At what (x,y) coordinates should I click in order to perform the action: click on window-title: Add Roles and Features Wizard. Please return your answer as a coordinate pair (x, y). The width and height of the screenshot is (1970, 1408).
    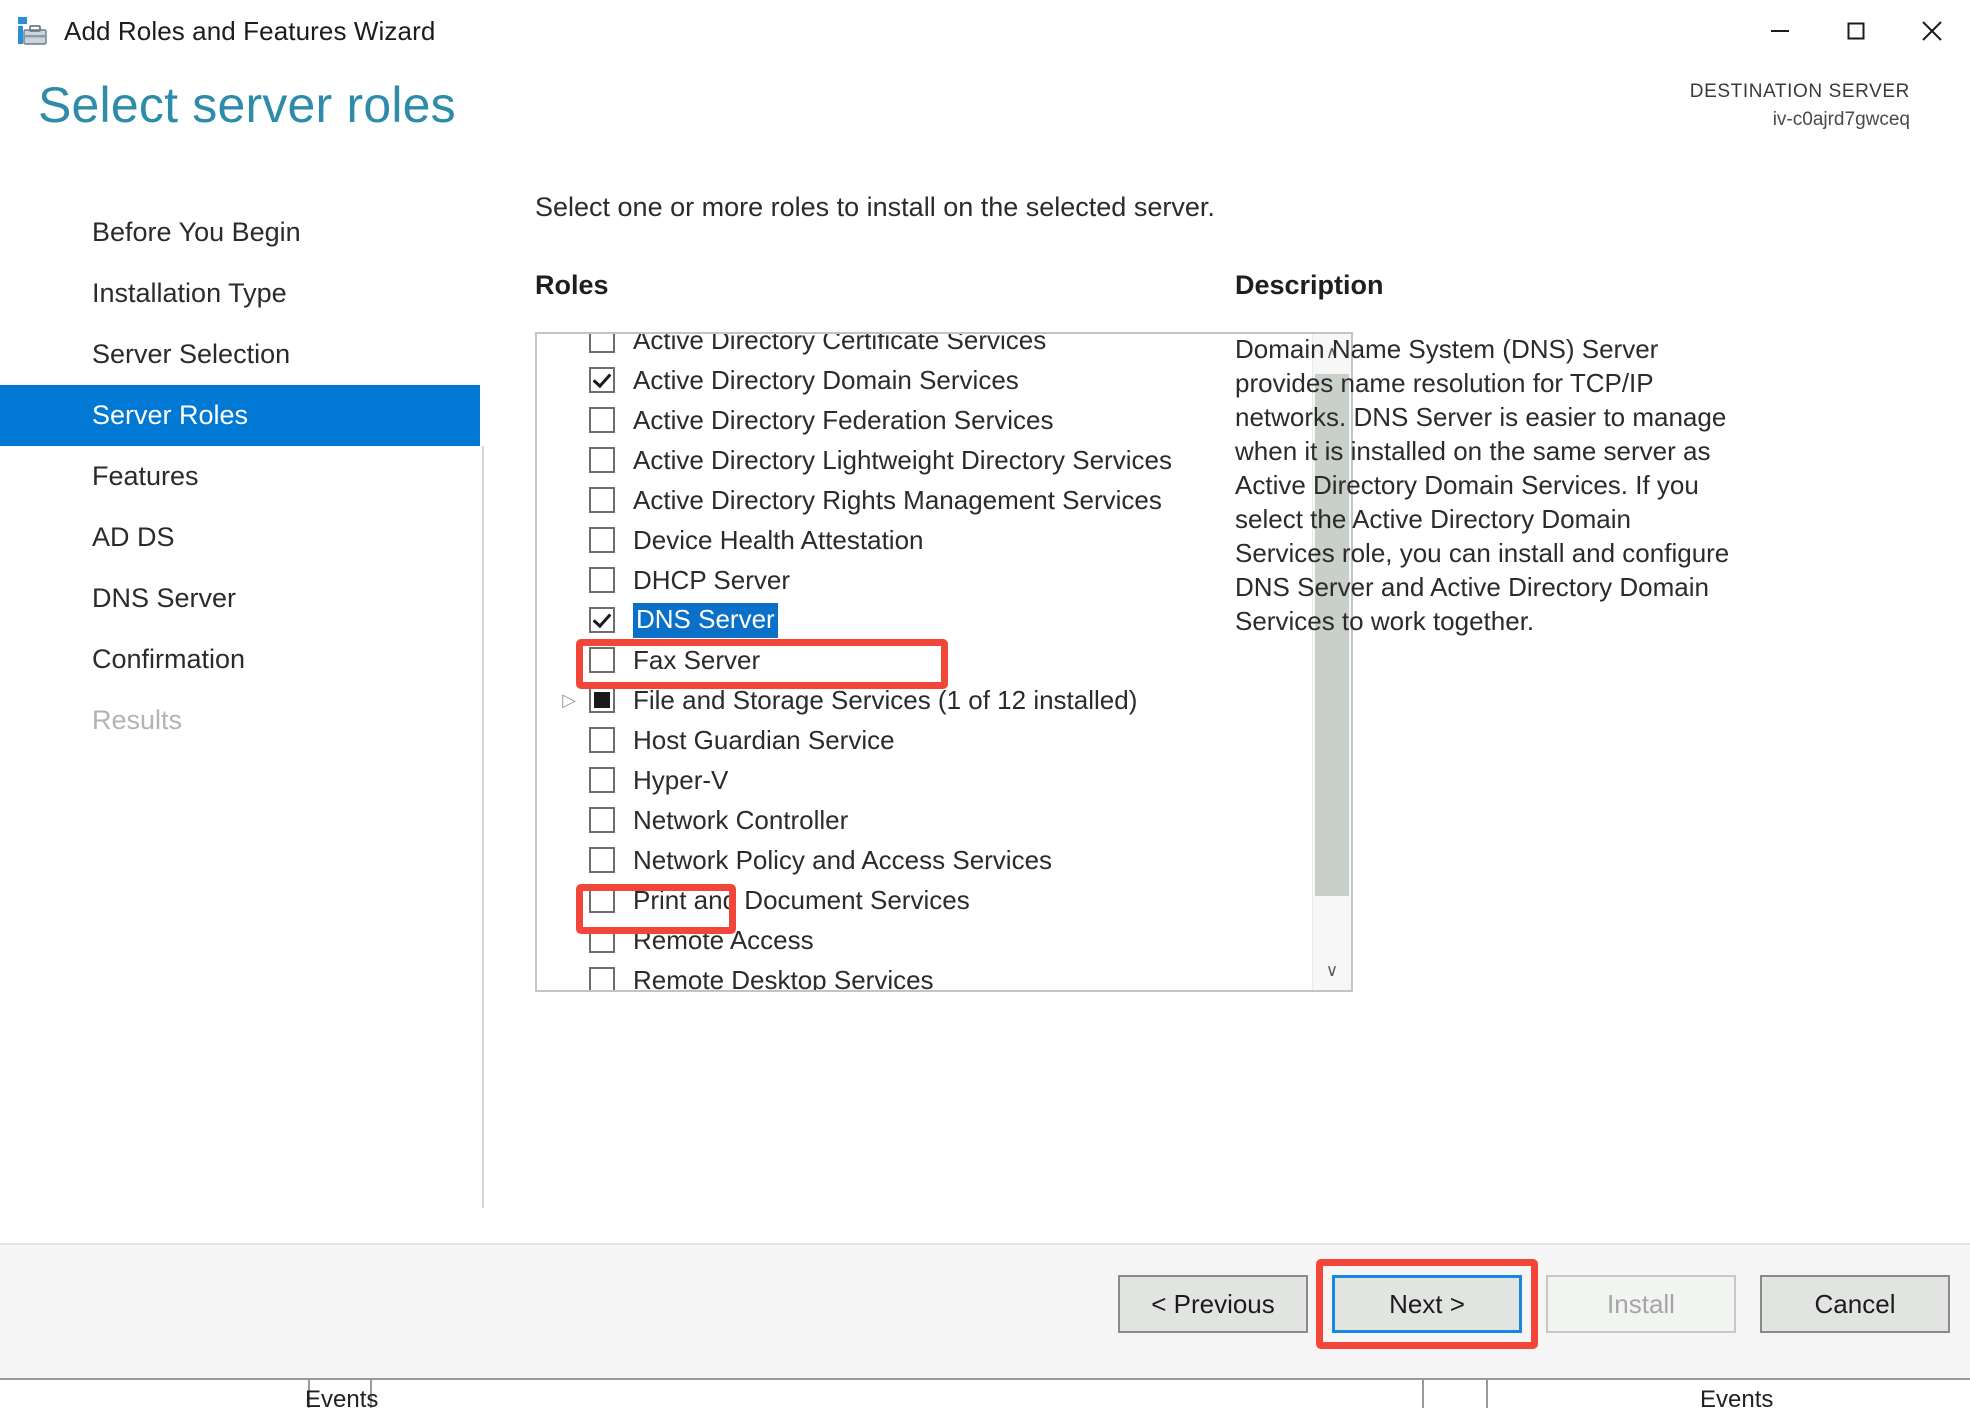
    Looking at the image, I should click on (250, 30).